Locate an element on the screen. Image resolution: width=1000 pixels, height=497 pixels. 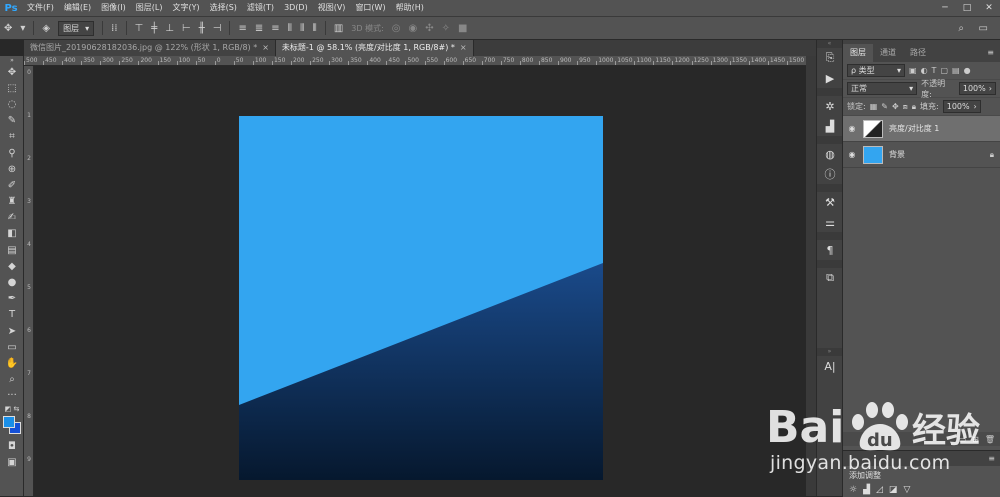
menu-select: 选择(S) is located at coordinates (223, 8).